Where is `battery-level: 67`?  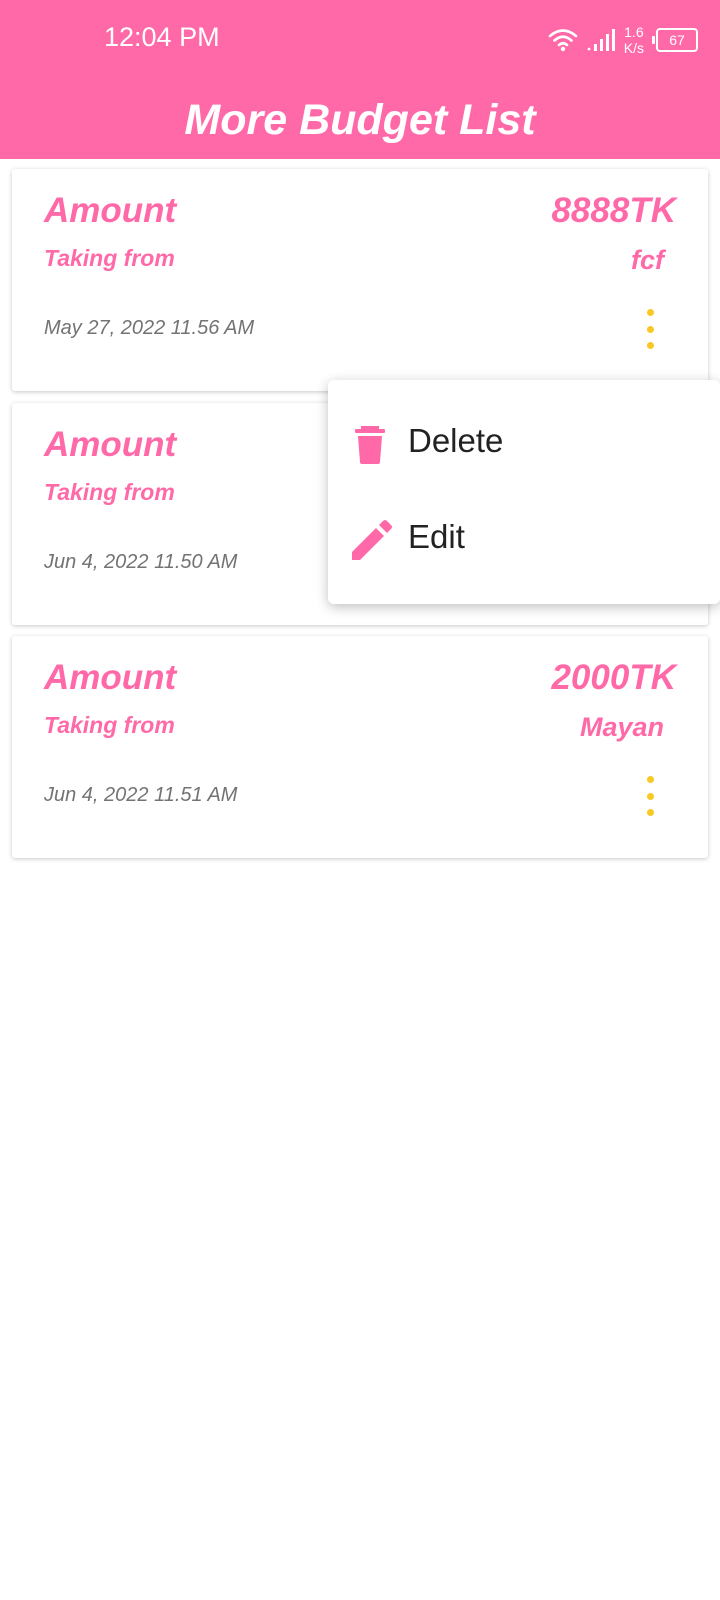 battery-level: 67 is located at coordinates (677, 40).